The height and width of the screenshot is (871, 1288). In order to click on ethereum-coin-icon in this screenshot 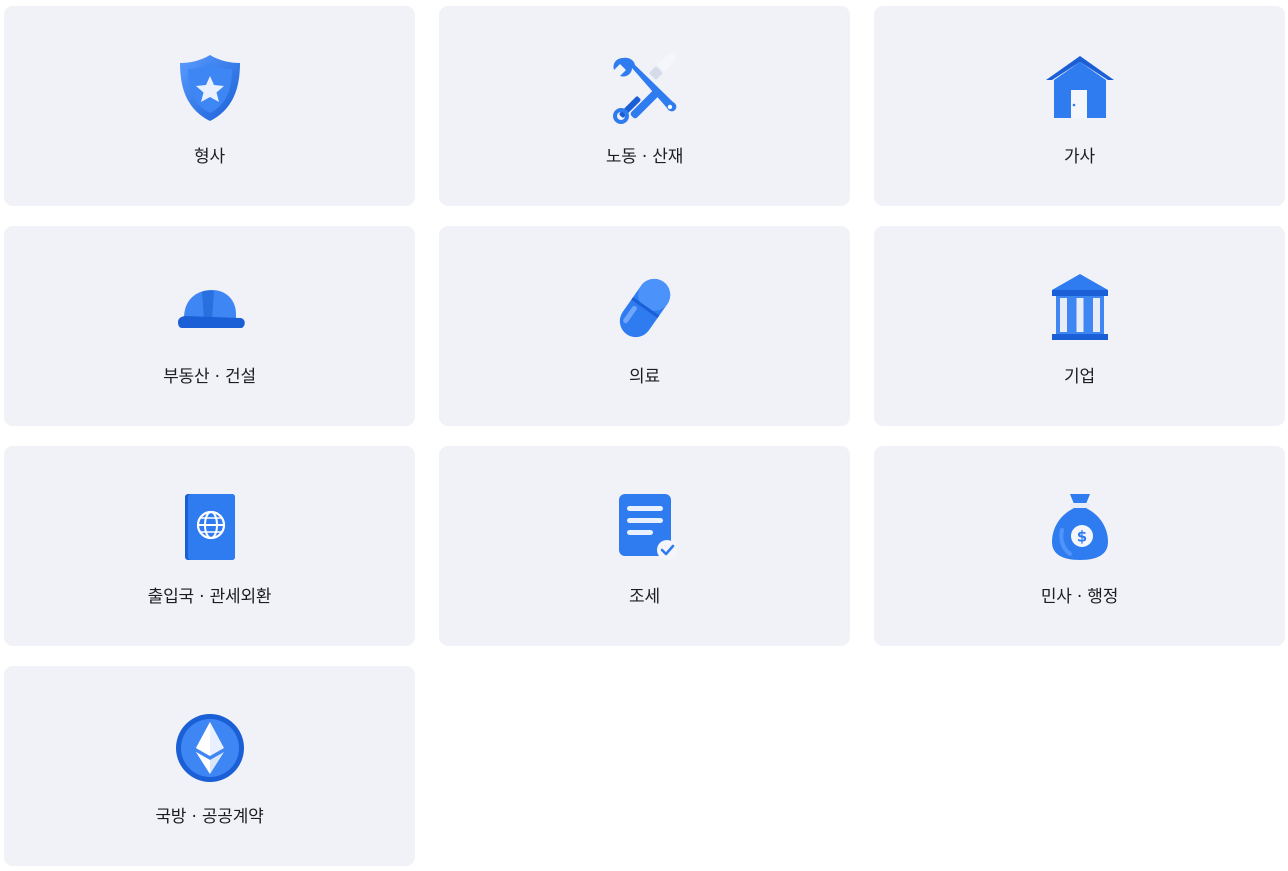, I will do `click(210, 748)`.